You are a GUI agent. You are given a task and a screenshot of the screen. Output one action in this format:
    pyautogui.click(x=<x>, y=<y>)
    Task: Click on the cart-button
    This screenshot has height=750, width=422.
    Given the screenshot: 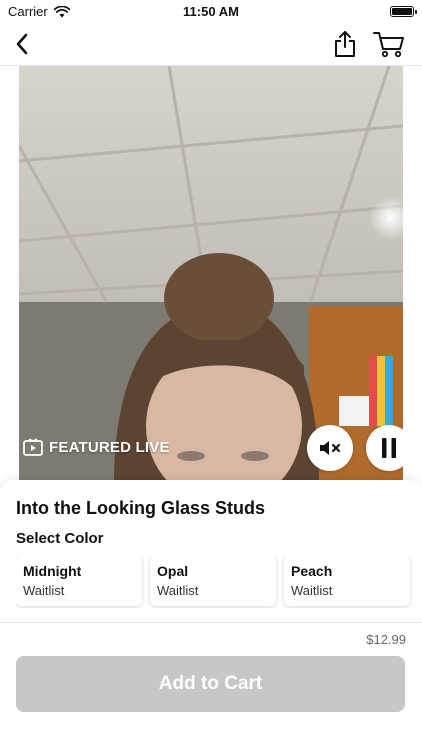 What is the action you would take?
    pyautogui.click(x=389, y=44)
    